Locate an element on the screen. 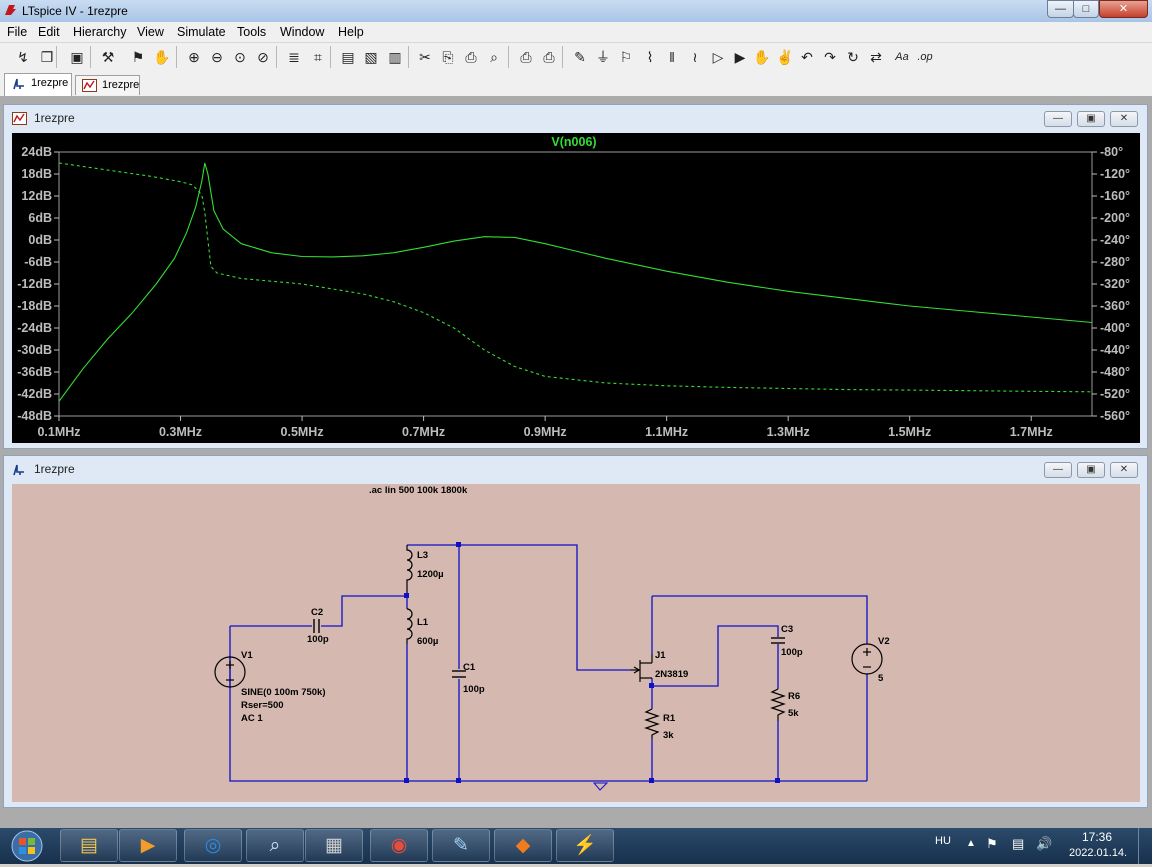  capacitor-icon: ‖ is located at coordinates (672, 57).